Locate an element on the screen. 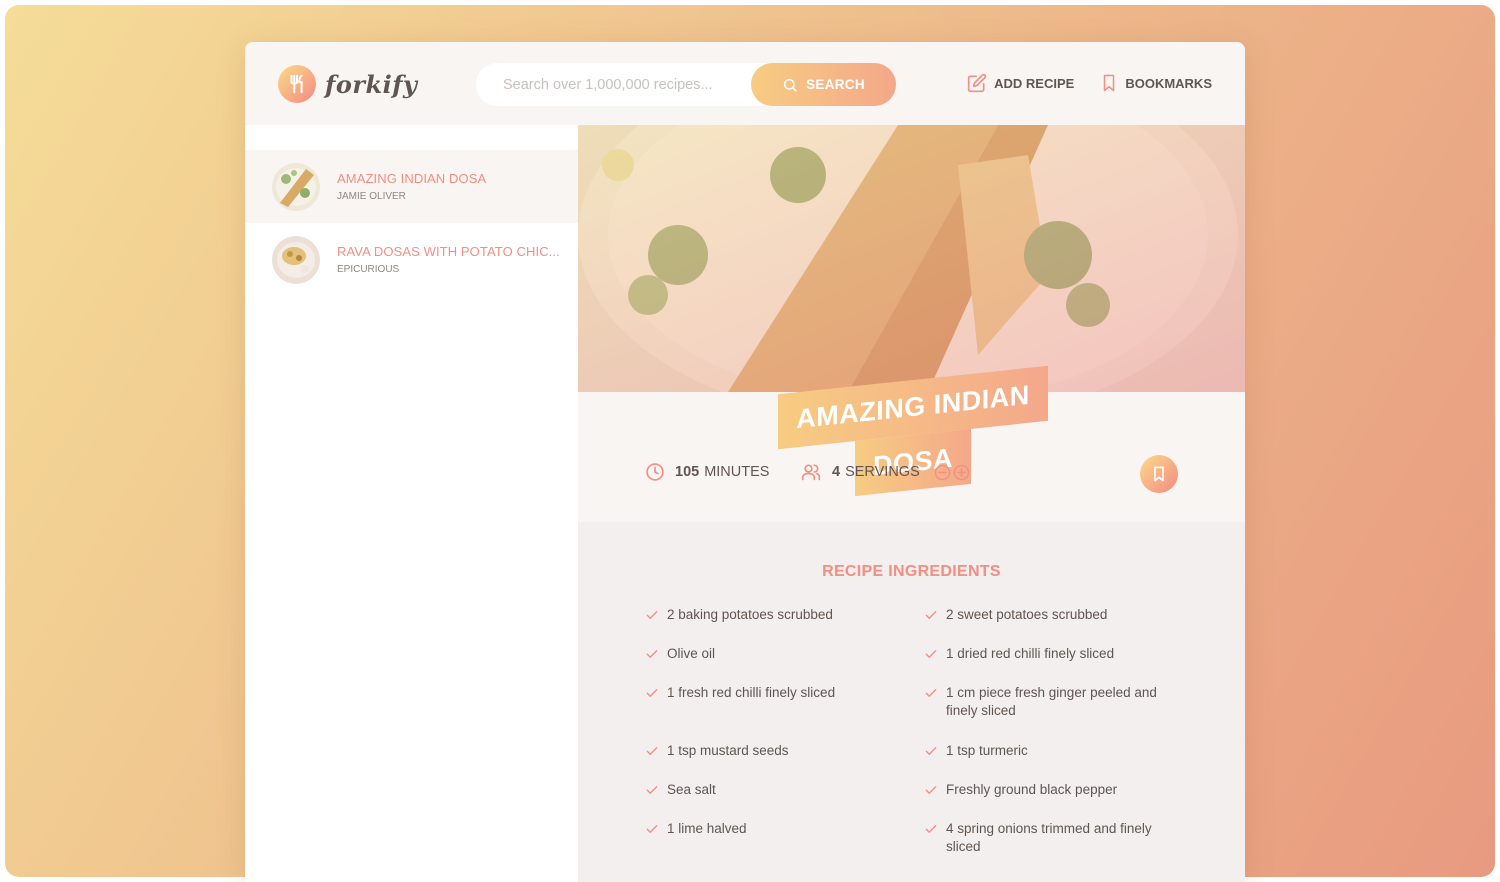  servings: 4 SERVINGS is located at coordinates (885, 472).